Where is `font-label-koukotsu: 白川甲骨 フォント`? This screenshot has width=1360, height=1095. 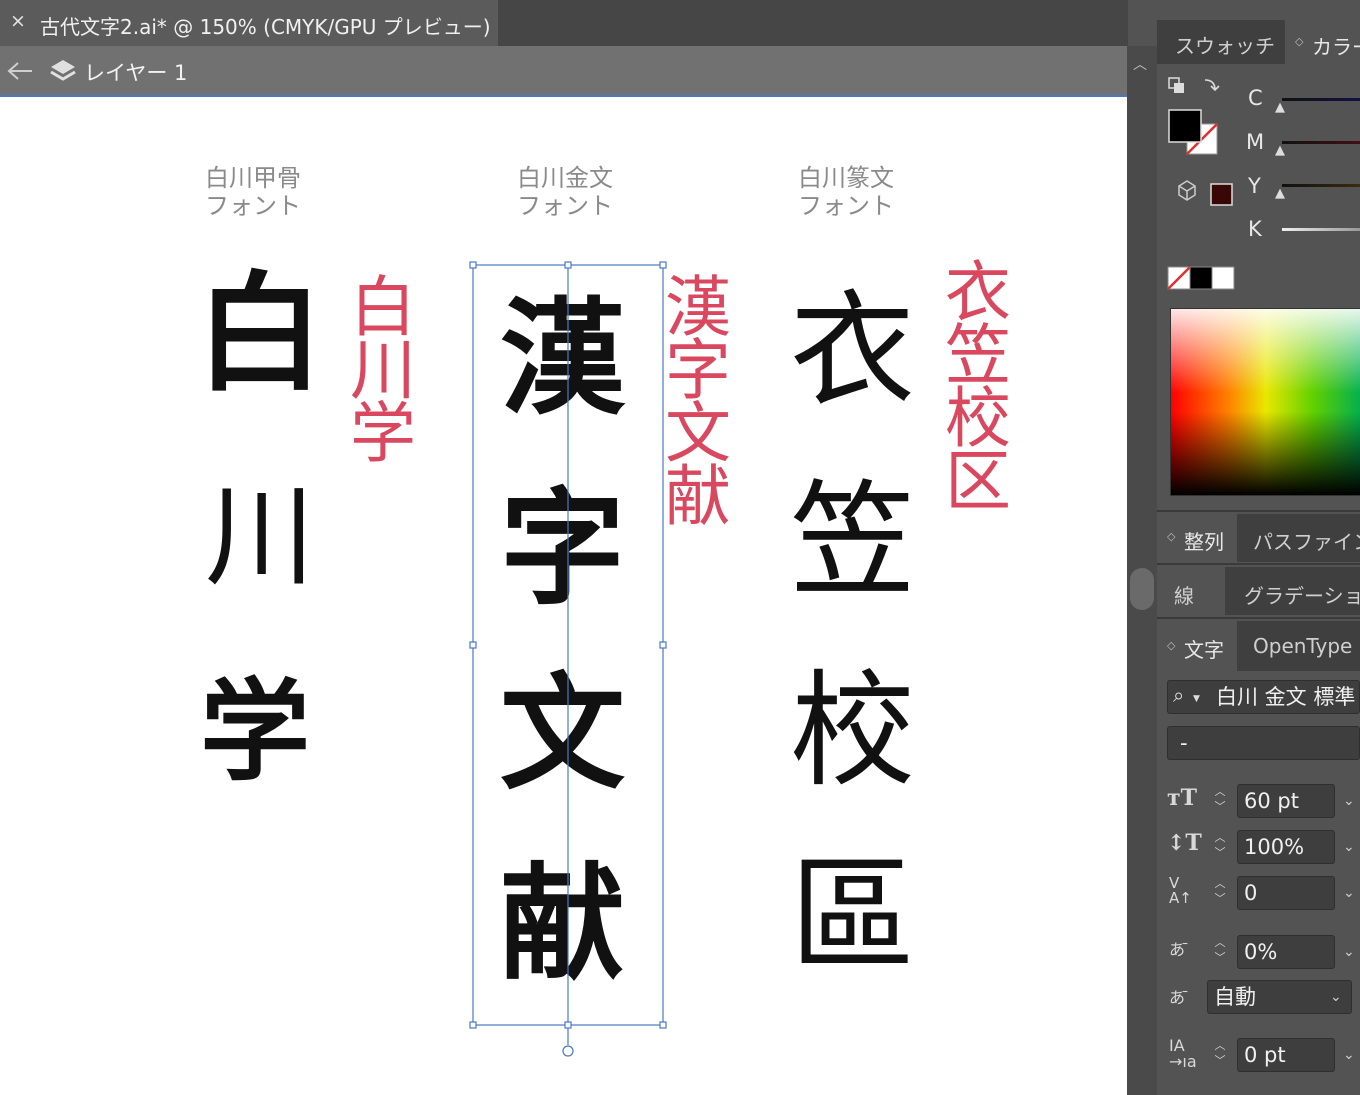 font-label-koukotsu: 白川甲骨 フォント is located at coordinates (253, 192).